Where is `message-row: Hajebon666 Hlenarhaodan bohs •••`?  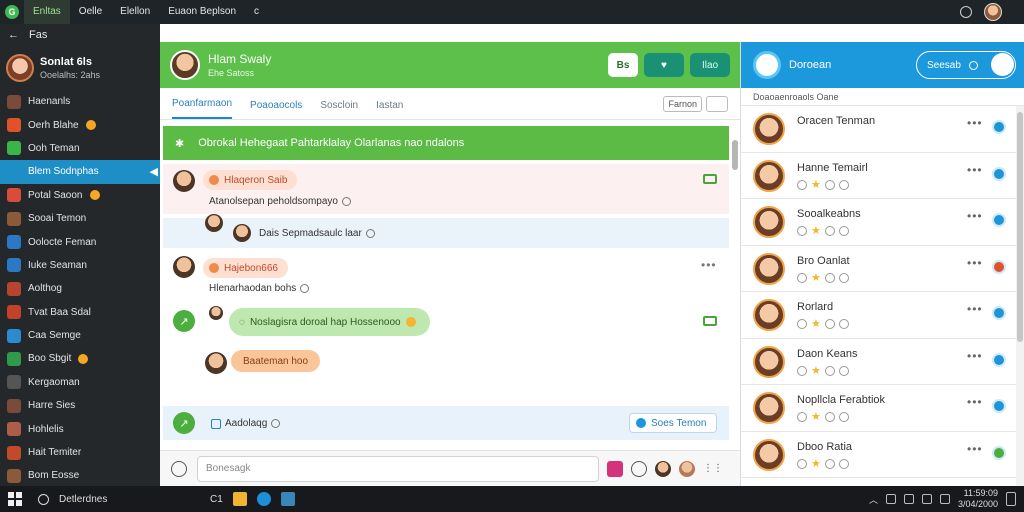 message-row: Hajebon666 Hlenarhaodan bohs ••• is located at coordinates (446, 277).